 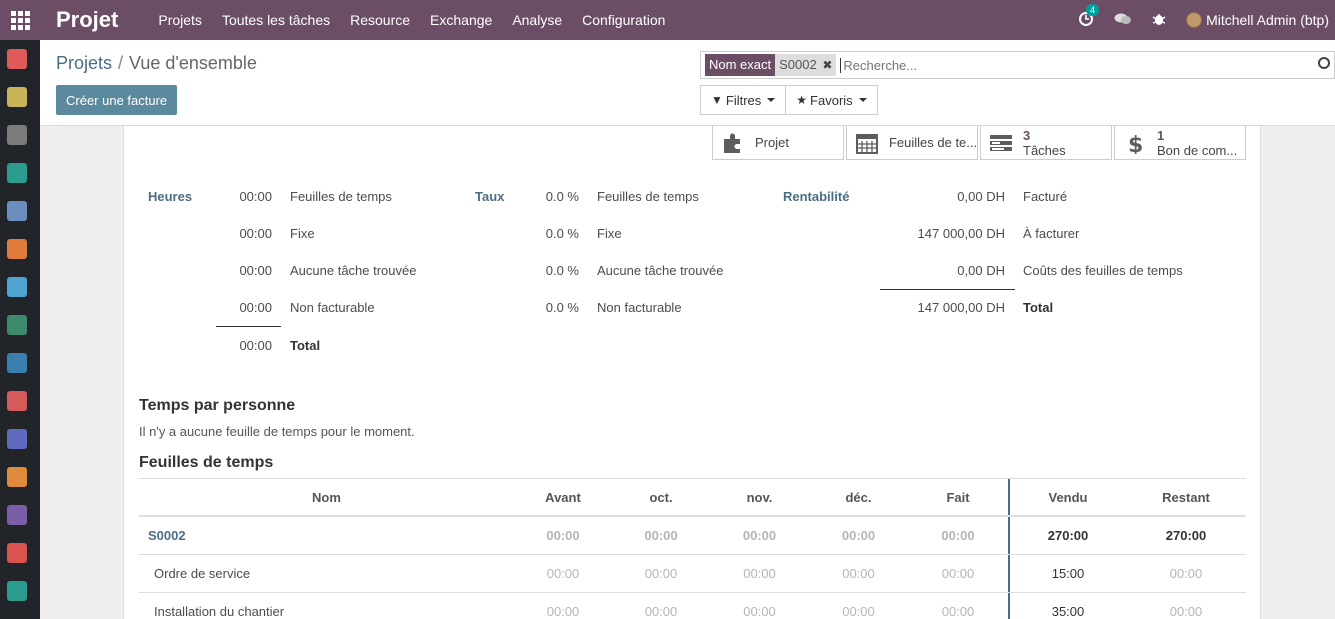 I want to click on create-invoice-button: Créer une facture, so click(x=117, y=100).